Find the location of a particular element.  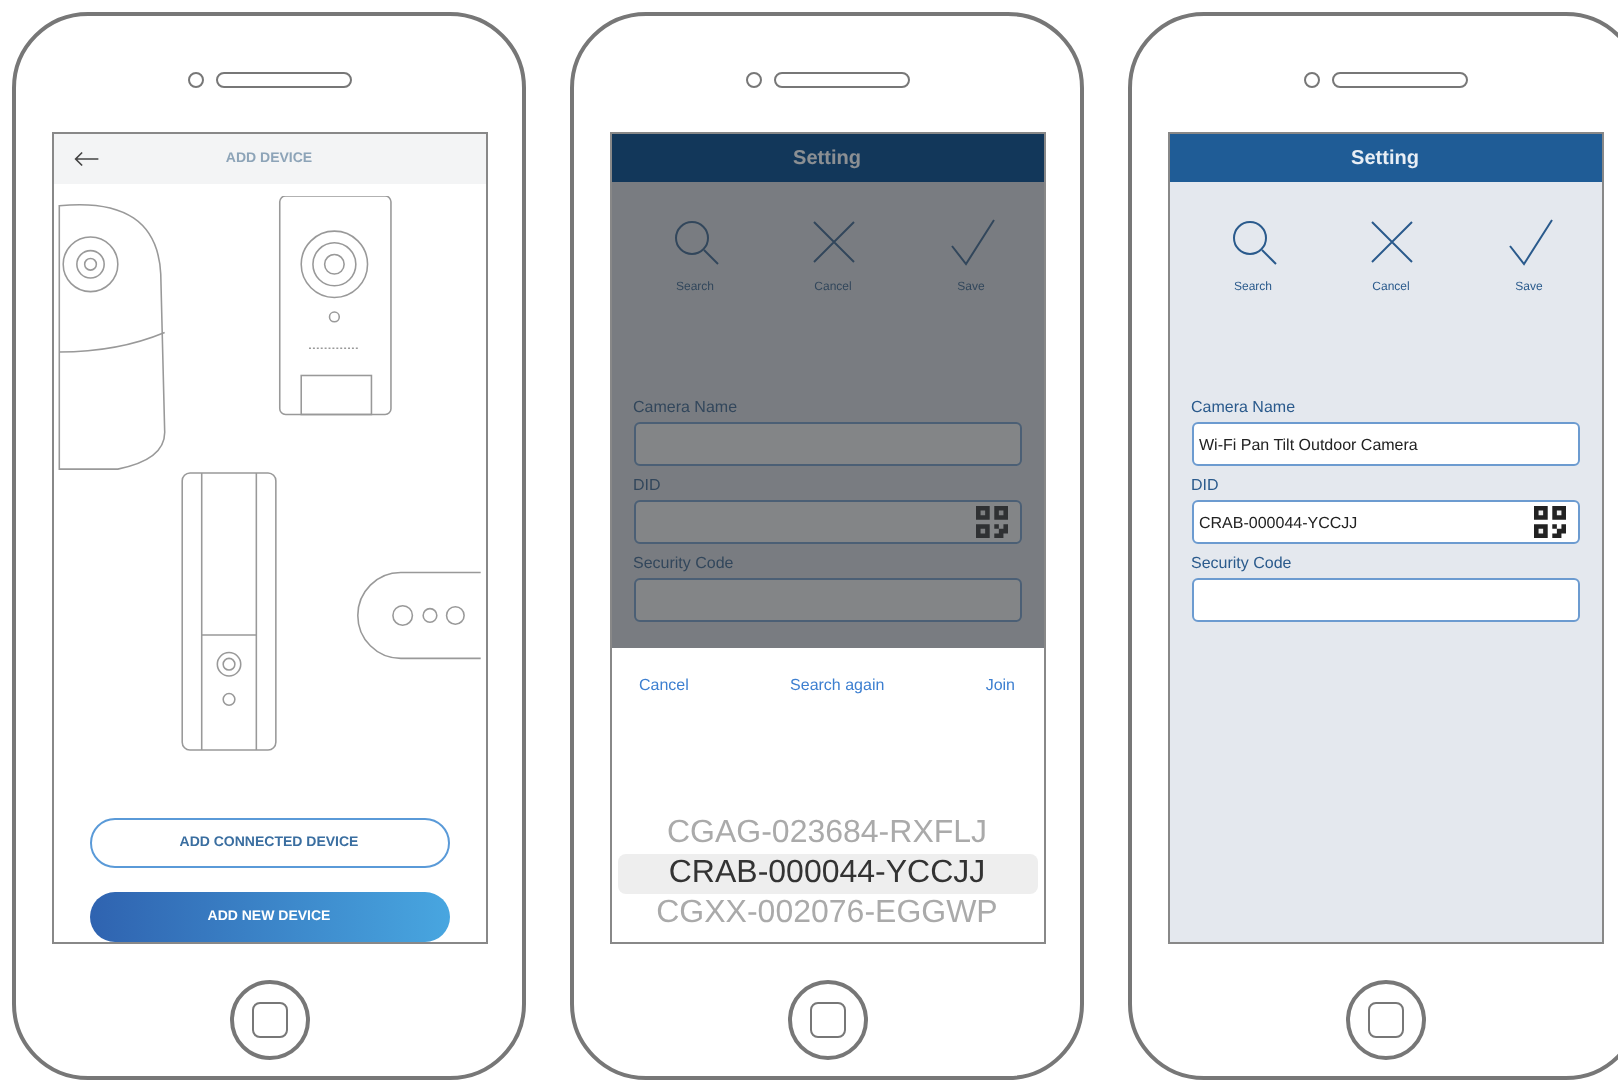

back-arrow-icon is located at coordinates (86, 159).